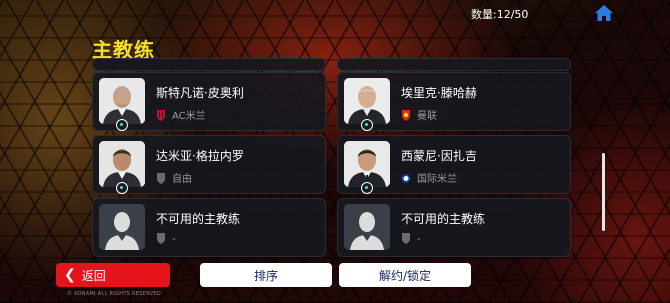  I want to click on ac-milan-crest-icon, so click(161, 115).